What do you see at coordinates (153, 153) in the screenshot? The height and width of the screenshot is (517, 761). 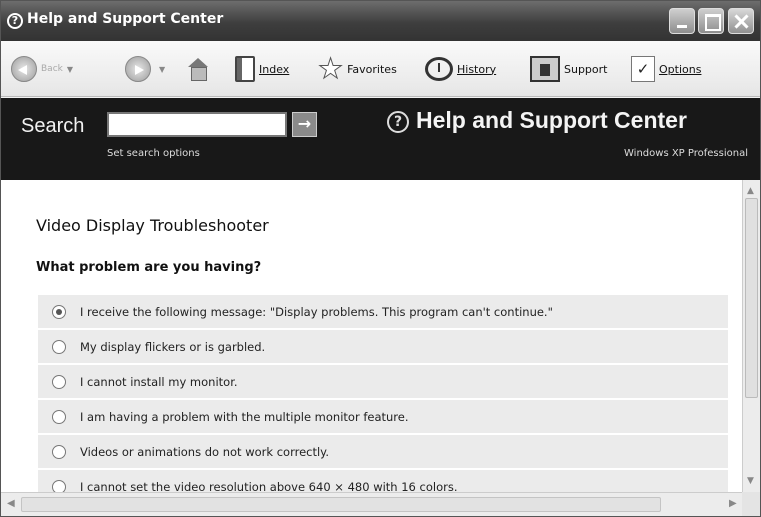 I see `set-search-options-link: Set search options` at bounding box center [153, 153].